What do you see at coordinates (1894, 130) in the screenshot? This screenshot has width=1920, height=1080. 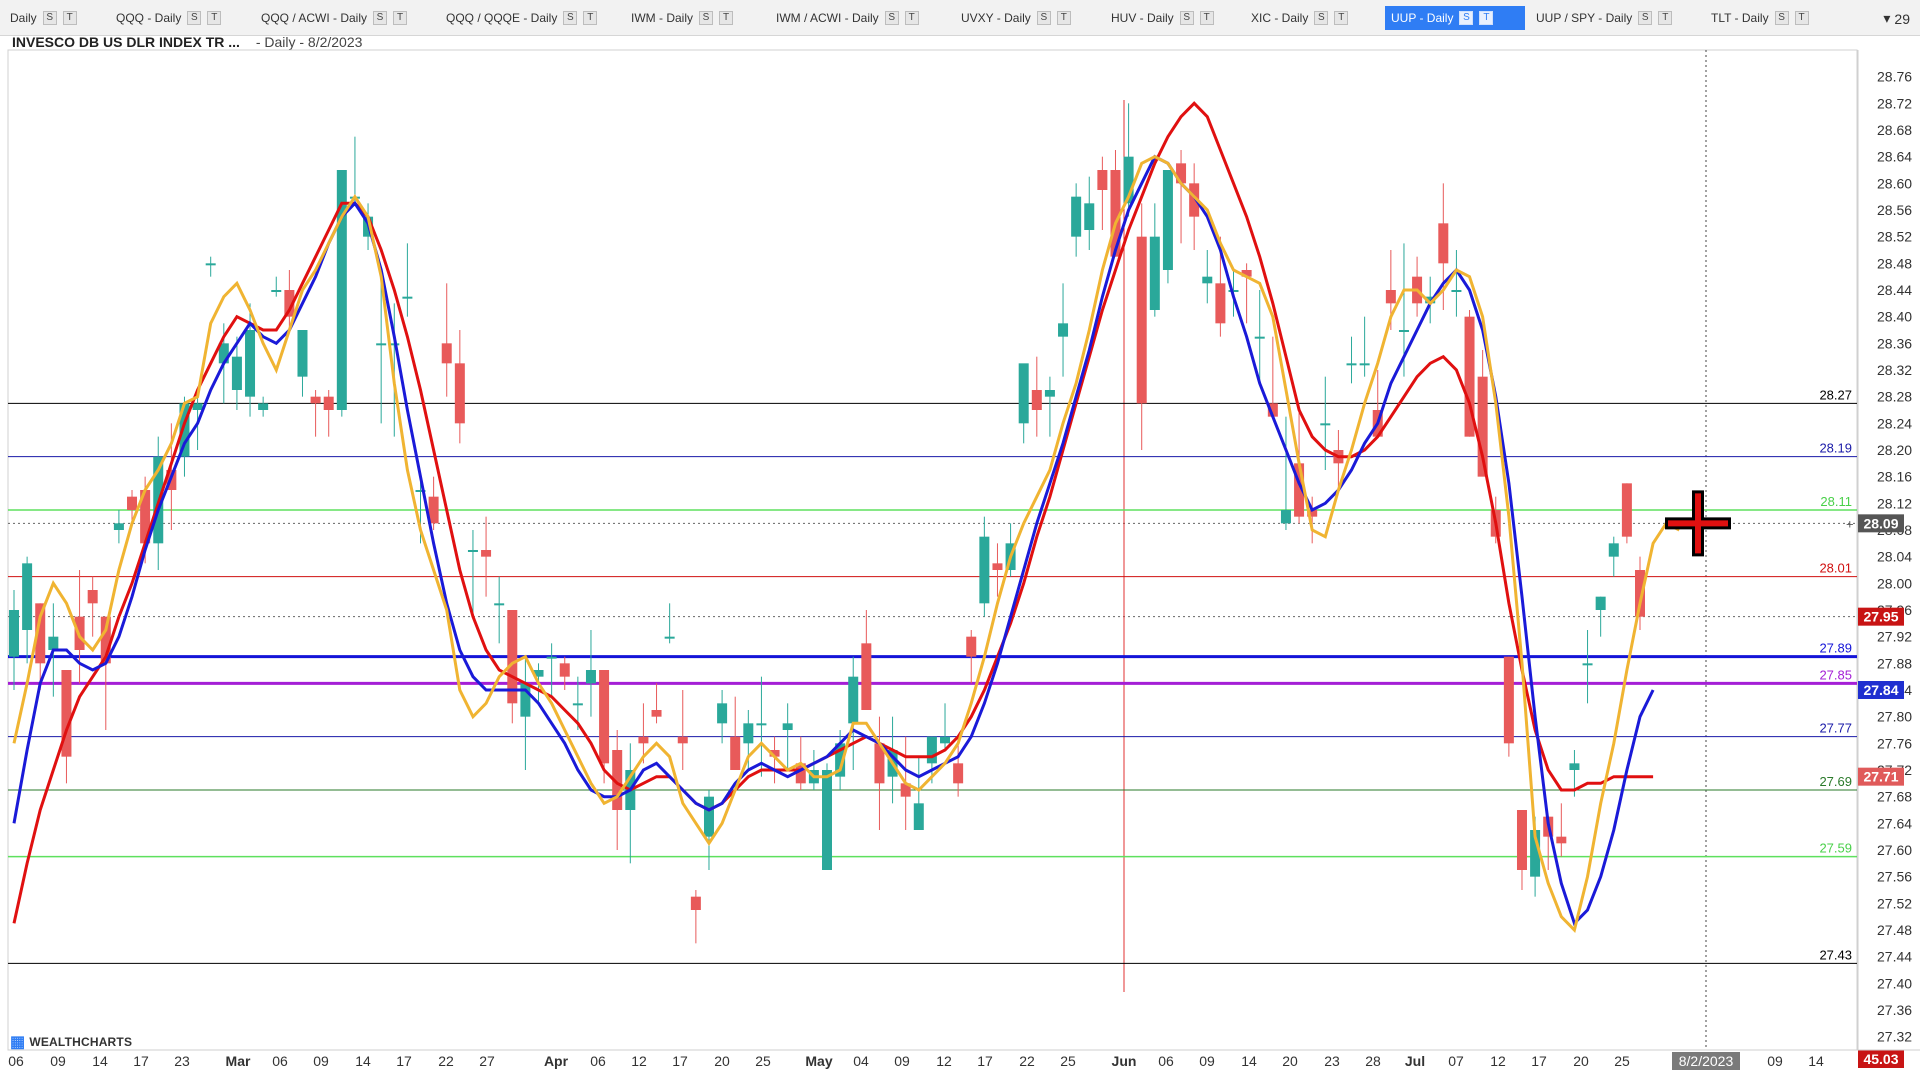 I see `price-tick-label: 28.68` at bounding box center [1894, 130].